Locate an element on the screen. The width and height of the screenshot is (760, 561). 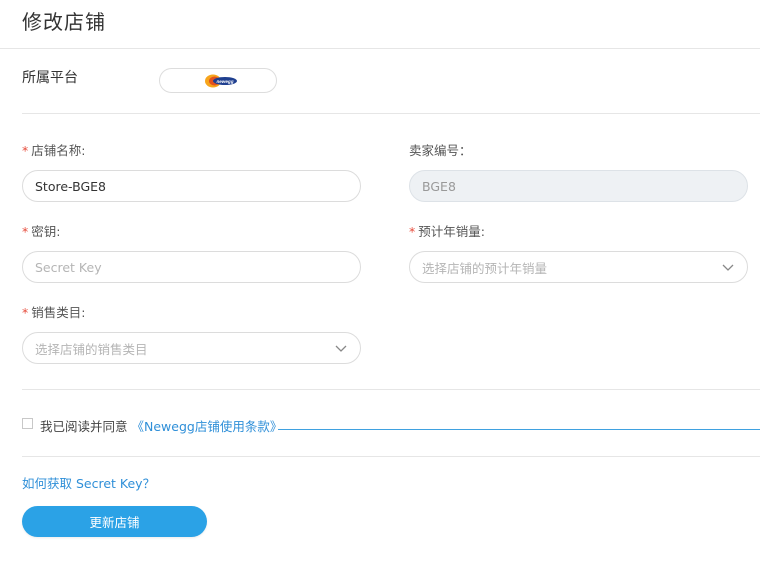
secret-key-label: * 密钥: is located at coordinates (41, 230).